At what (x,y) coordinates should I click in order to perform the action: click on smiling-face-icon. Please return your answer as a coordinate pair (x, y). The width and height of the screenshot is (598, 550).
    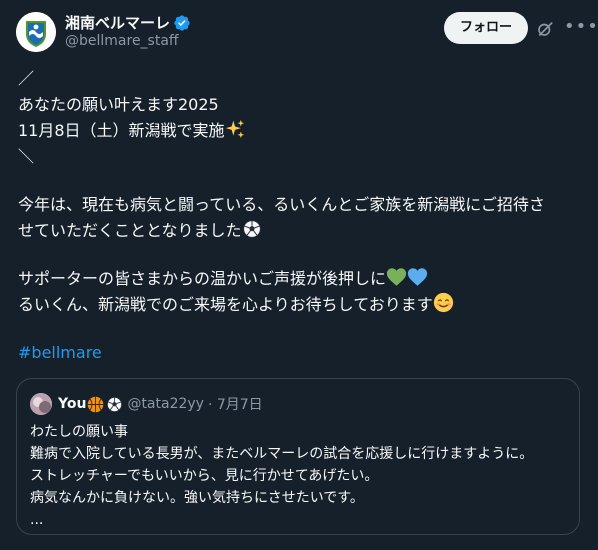
    Looking at the image, I should click on (443, 302).